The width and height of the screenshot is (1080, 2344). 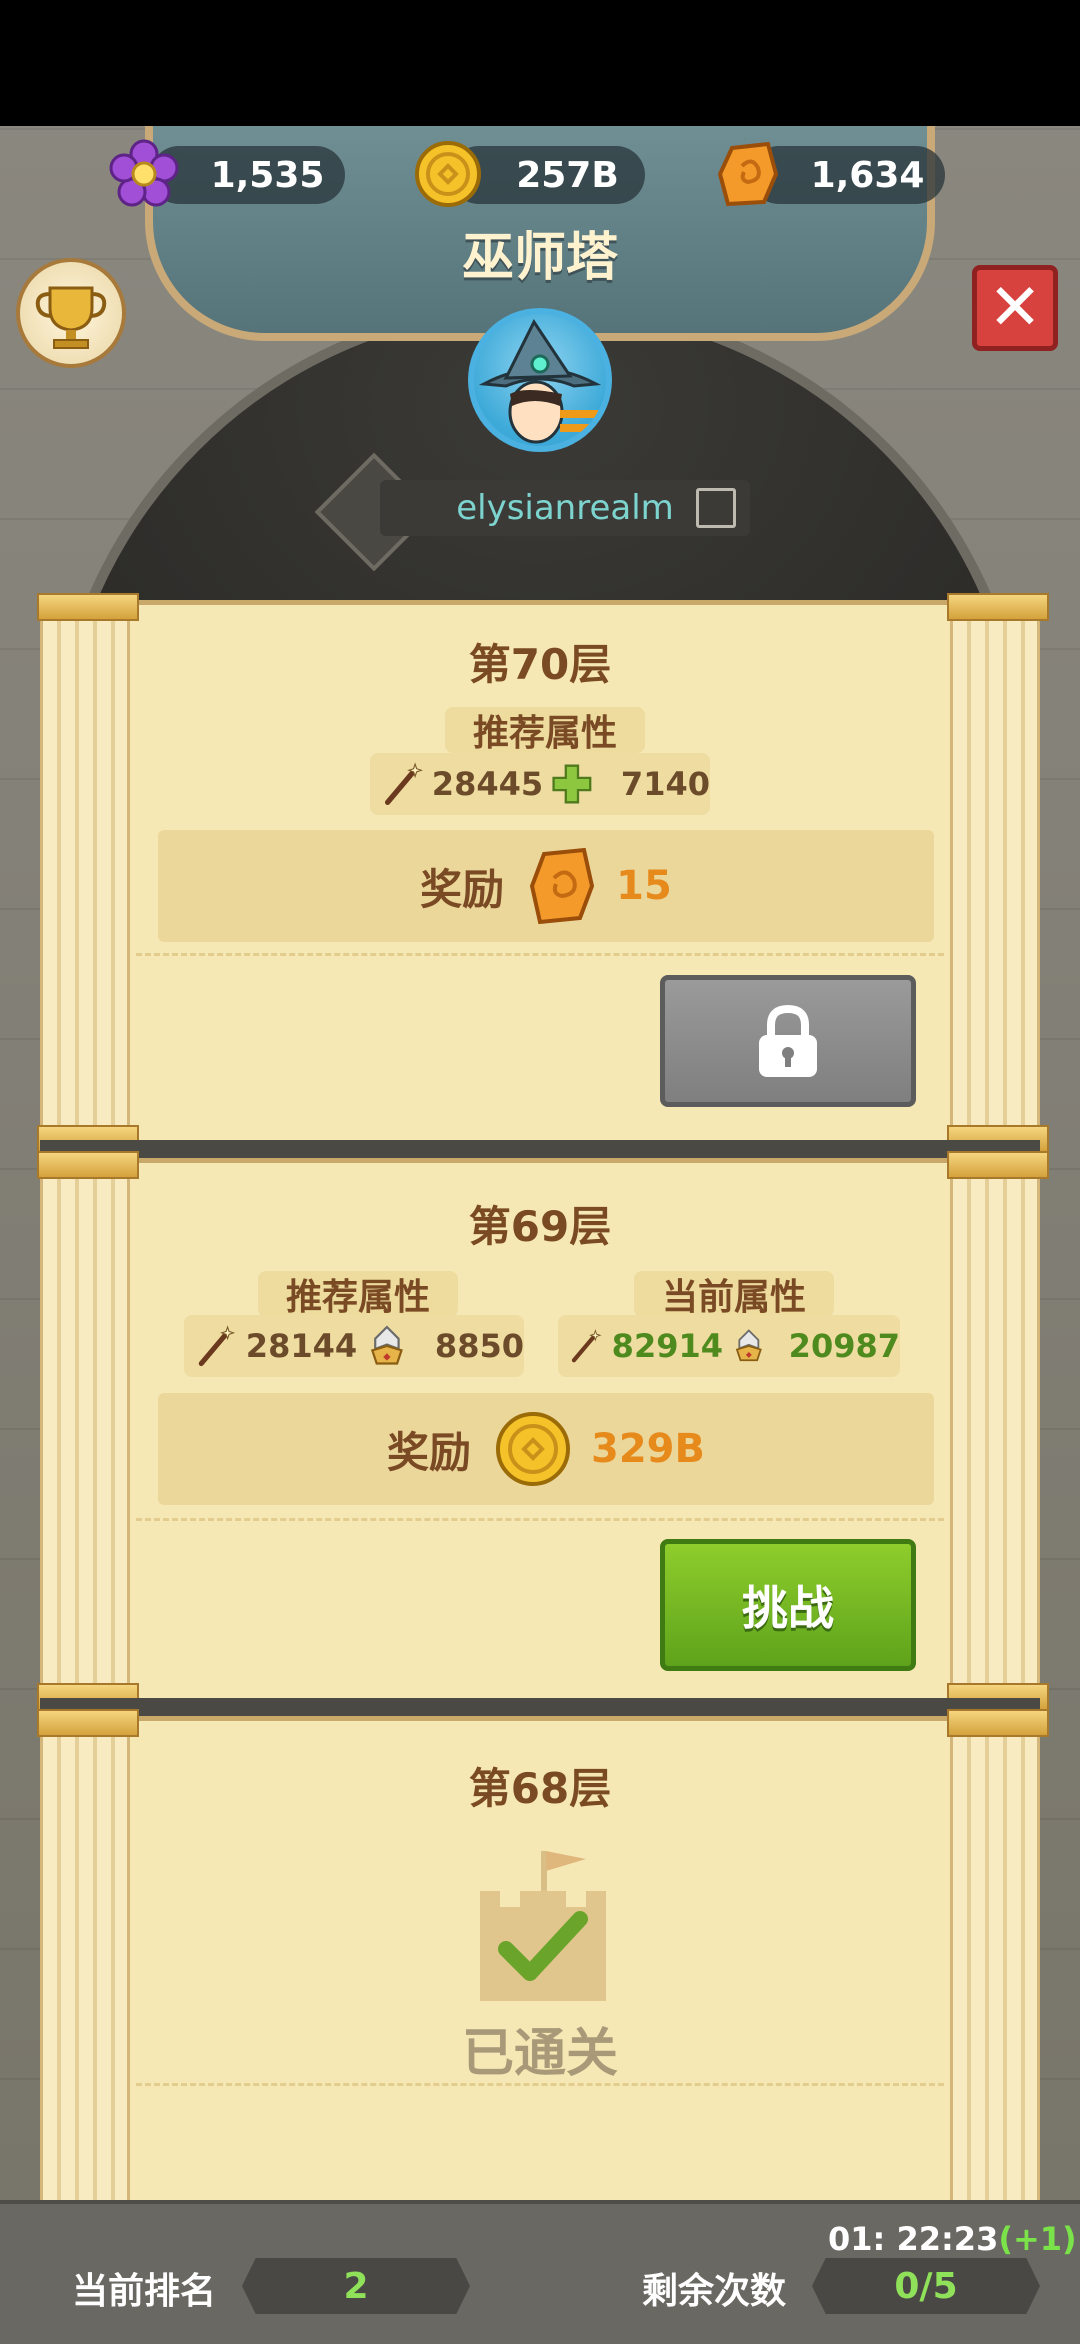 I want to click on close-button: ✕, so click(x=1015, y=308).